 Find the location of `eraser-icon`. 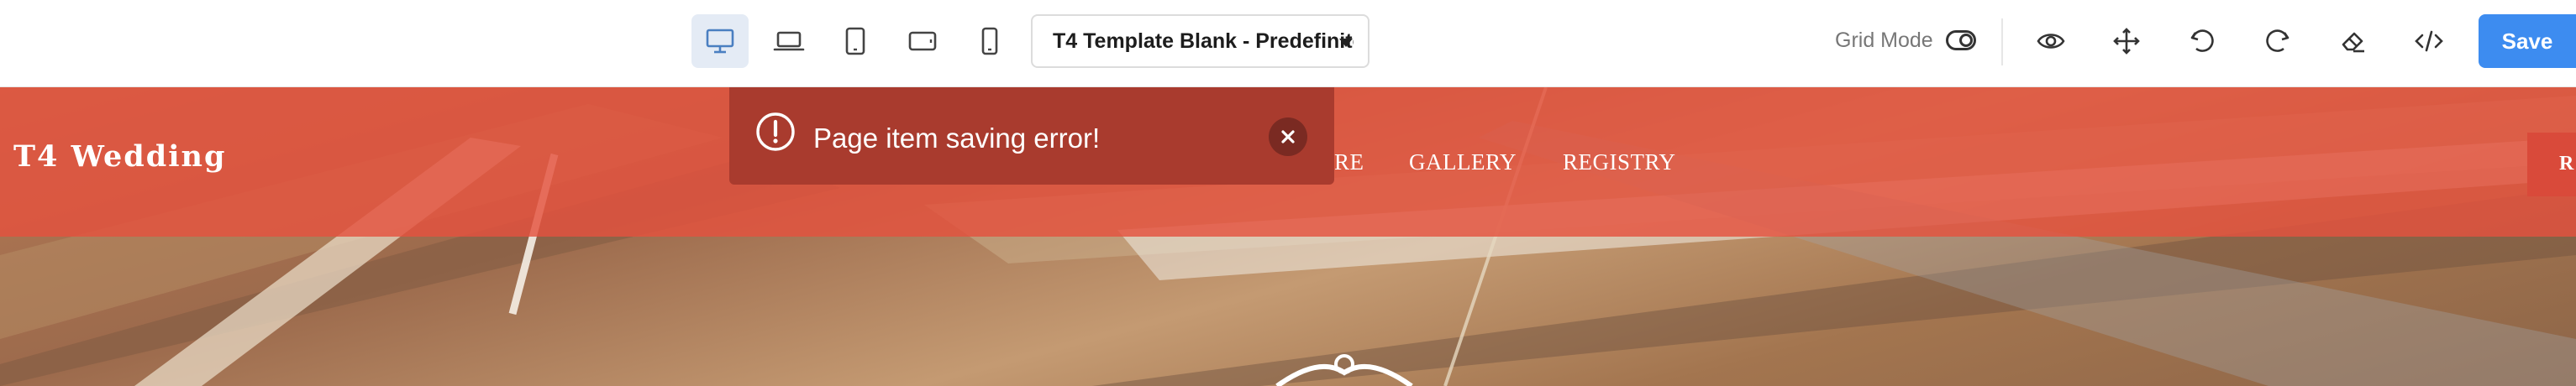

eraser-icon is located at coordinates (2353, 42).